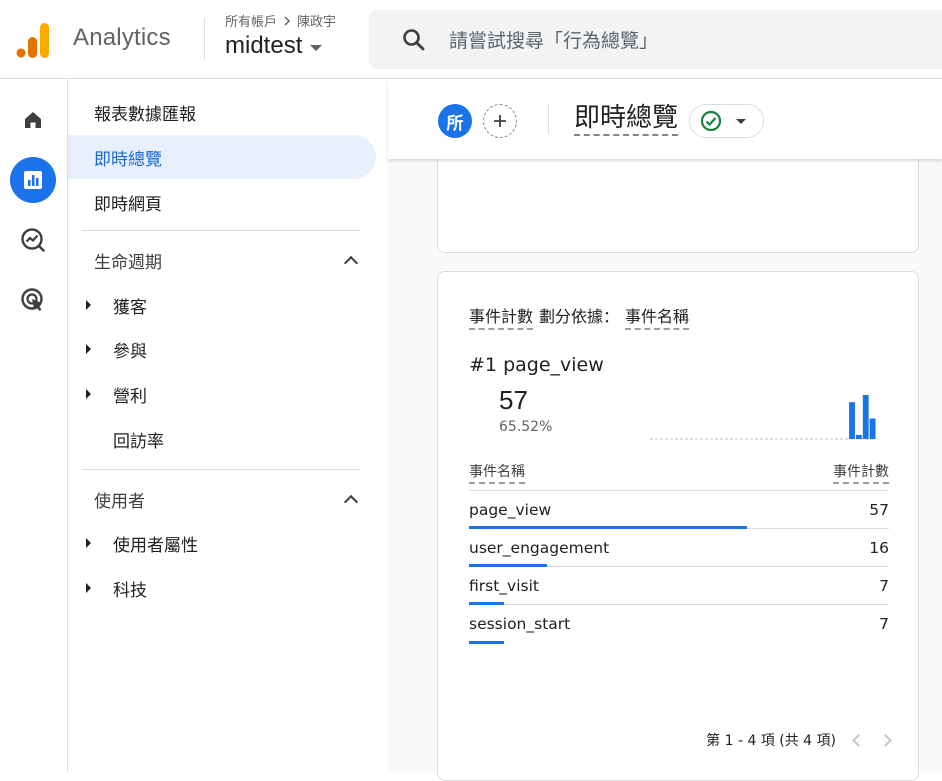 The height and width of the screenshot is (781, 942). Describe the element at coordinates (155, 545) in the screenshot. I see `nav-user-attributes-label: 使用者屬性` at that location.